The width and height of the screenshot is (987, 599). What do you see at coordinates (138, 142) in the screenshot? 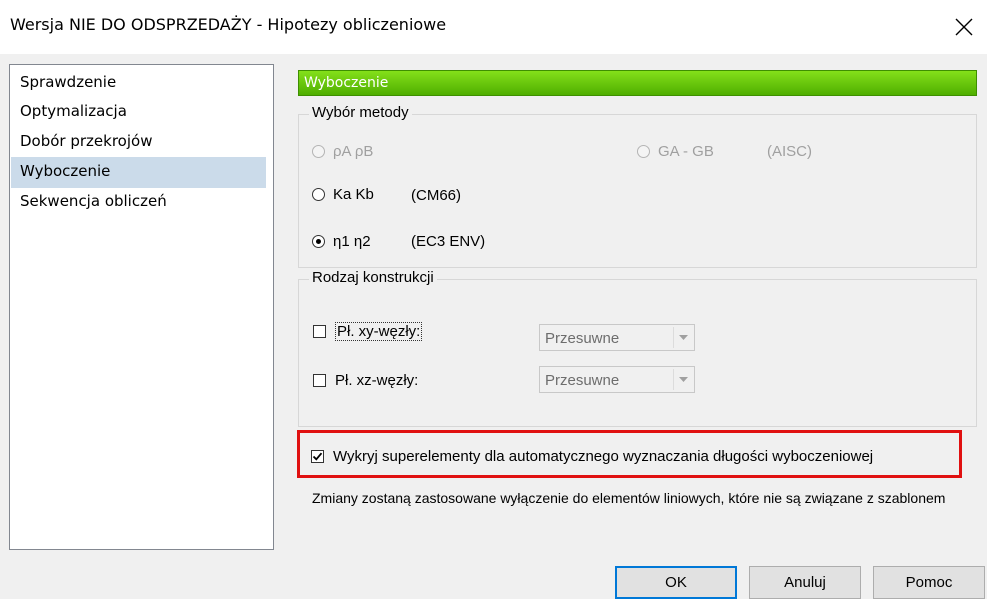
I see `sidebar-item-dobor-przekrojow: Dobór przekrojów` at bounding box center [138, 142].